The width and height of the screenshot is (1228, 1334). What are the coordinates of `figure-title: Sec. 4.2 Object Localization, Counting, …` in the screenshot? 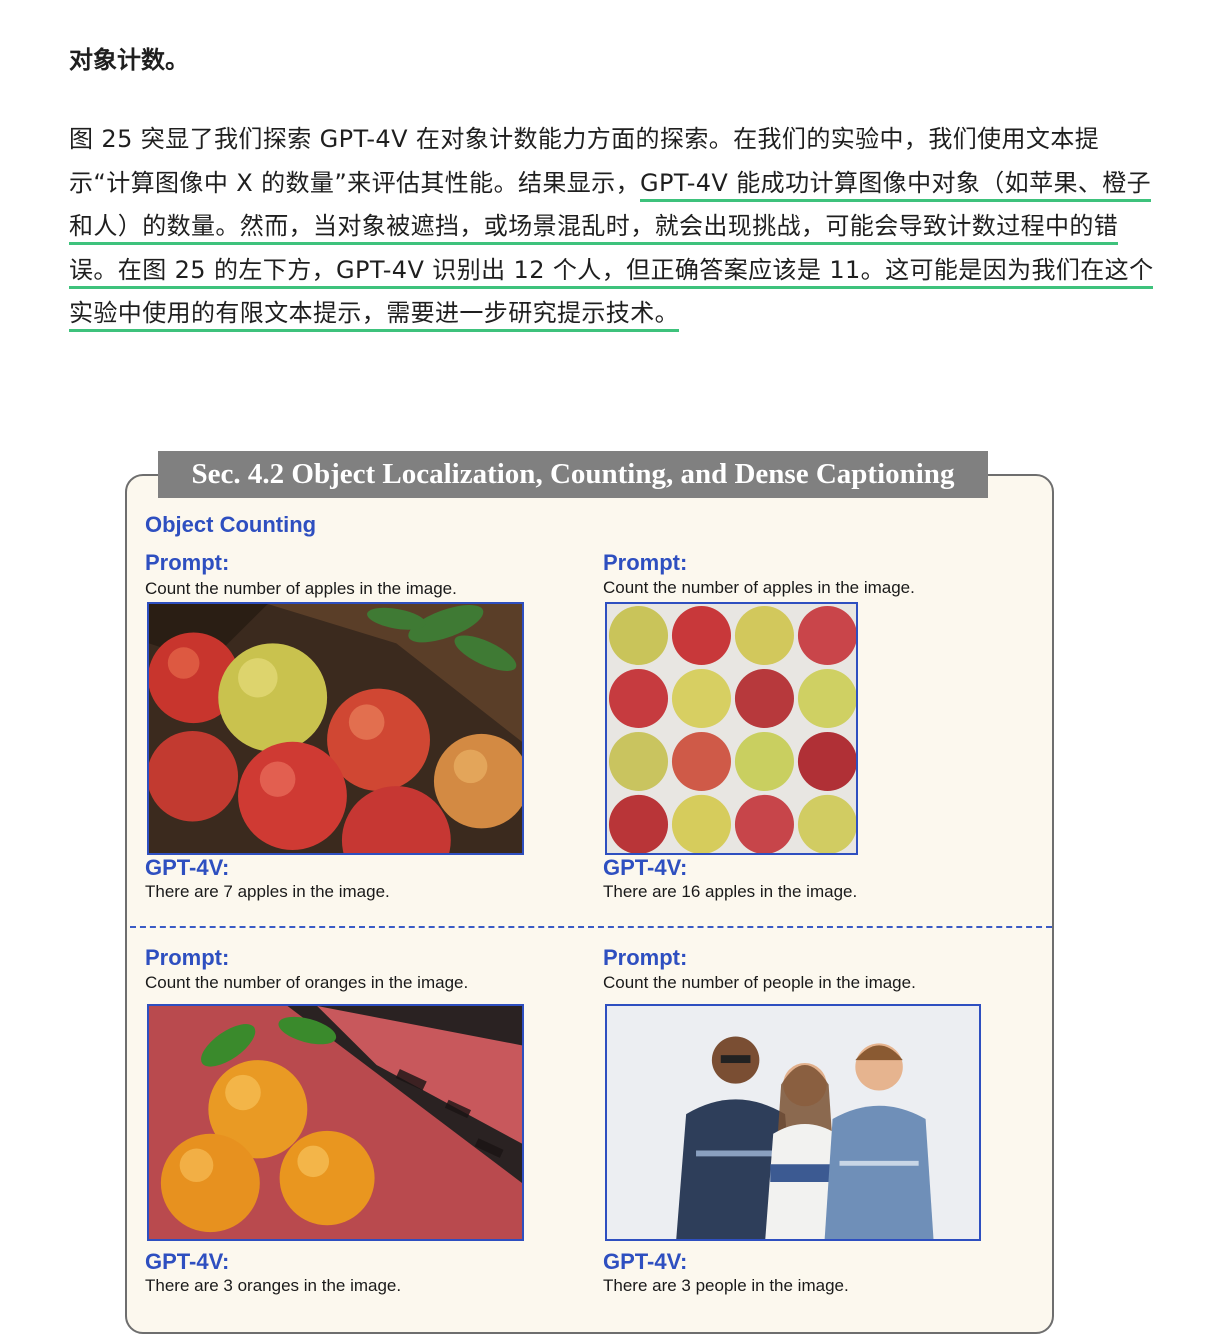 It's located at (573, 474).